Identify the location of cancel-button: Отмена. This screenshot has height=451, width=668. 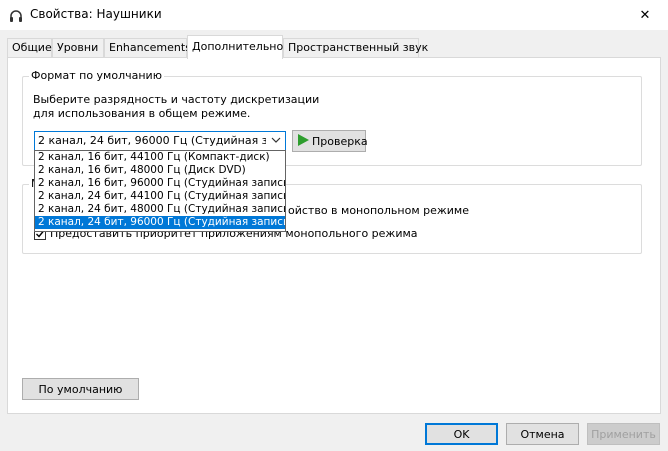
(542, 434).